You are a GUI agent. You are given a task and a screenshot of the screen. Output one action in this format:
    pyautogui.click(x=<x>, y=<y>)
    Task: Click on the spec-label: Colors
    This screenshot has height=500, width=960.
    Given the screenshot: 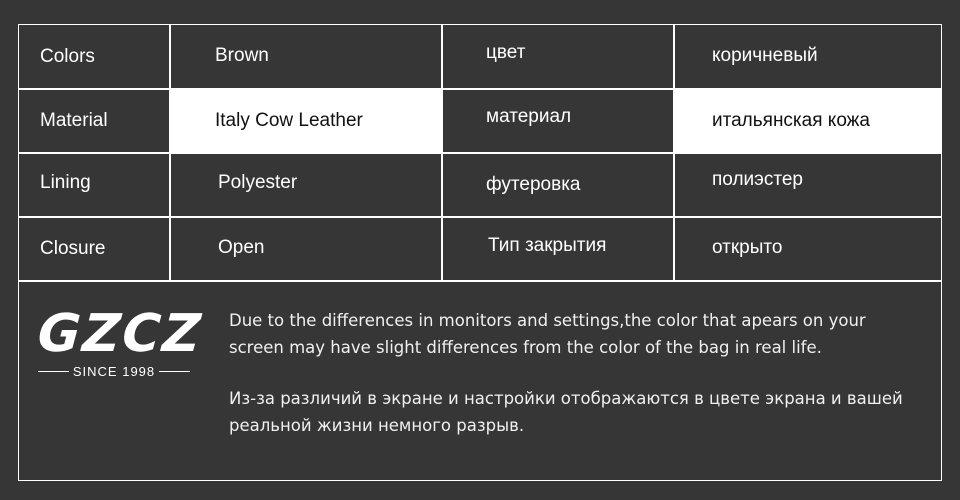 What is the action you would take?
    pyautogui.click(x=67, y=56)
    